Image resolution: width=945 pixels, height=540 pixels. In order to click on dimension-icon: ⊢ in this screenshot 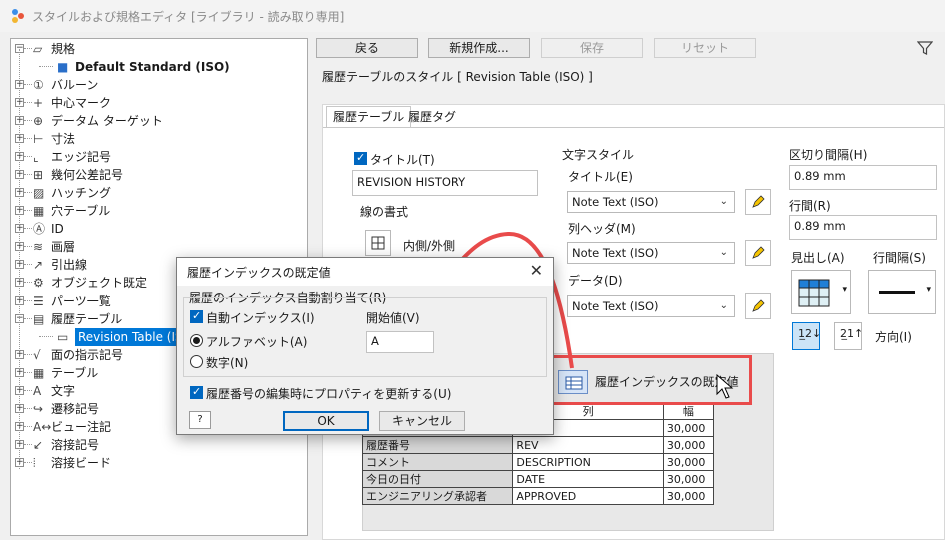, I will do `click(38, 139)`.